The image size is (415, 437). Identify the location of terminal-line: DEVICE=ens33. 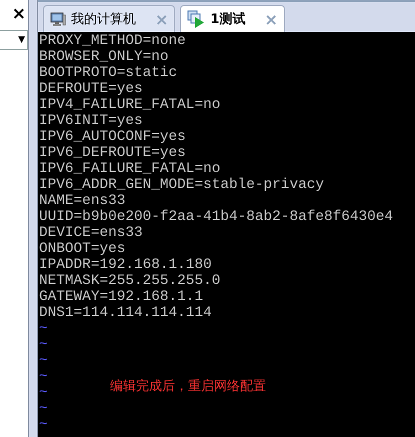
(91, 233).